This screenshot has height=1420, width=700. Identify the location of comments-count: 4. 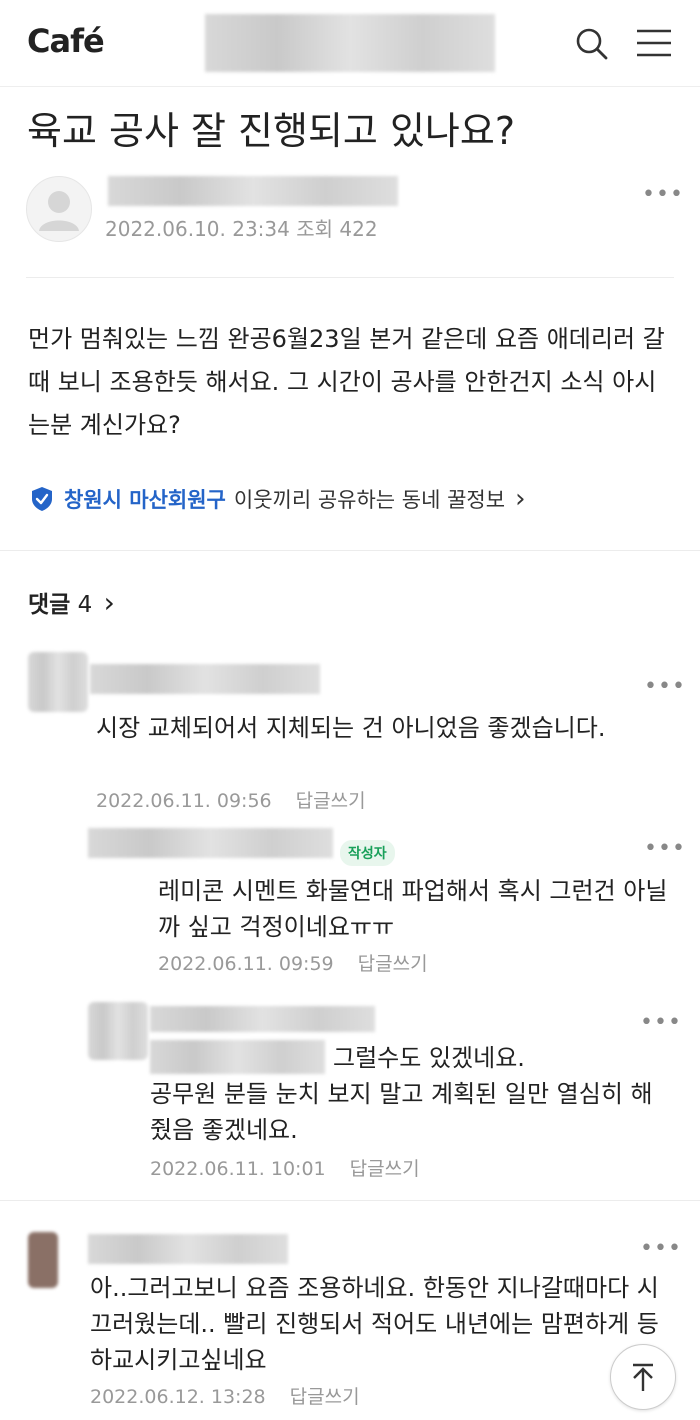
(85, 605).